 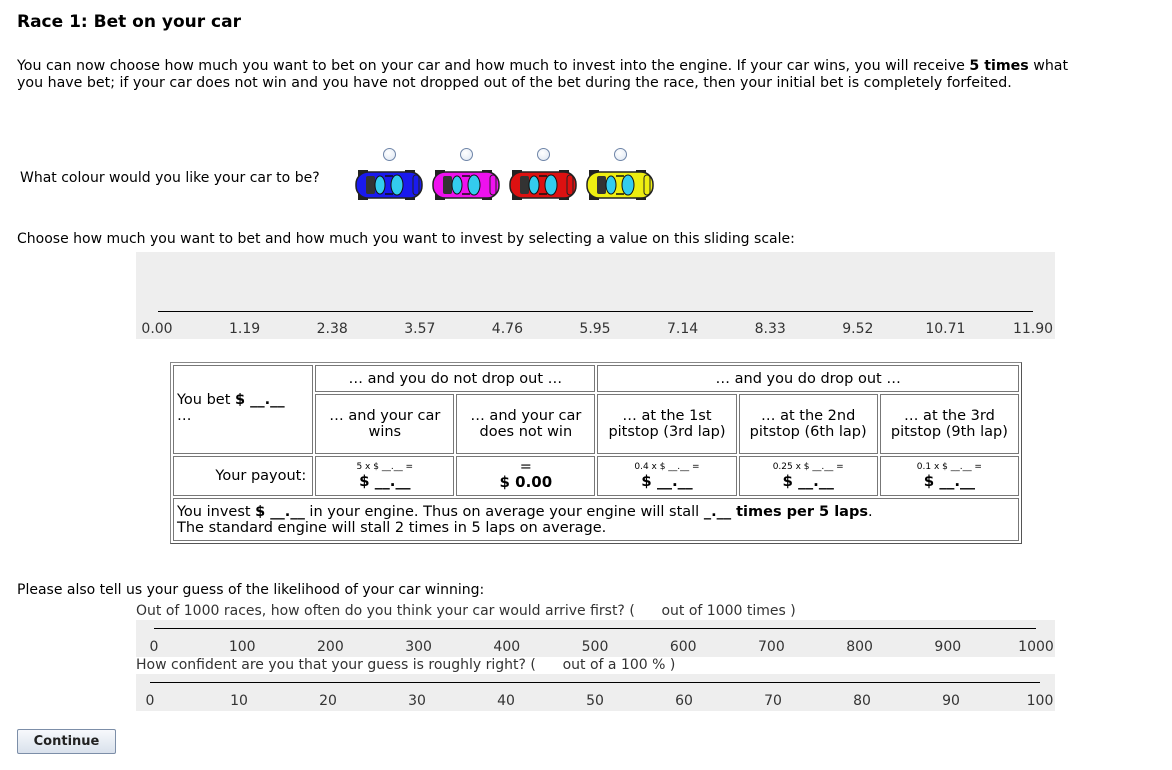 What do you see at coordinates (260, 400) in the screenshot?
I see `you-bet-amount: $ __.__` at bounding box center [260, 400].